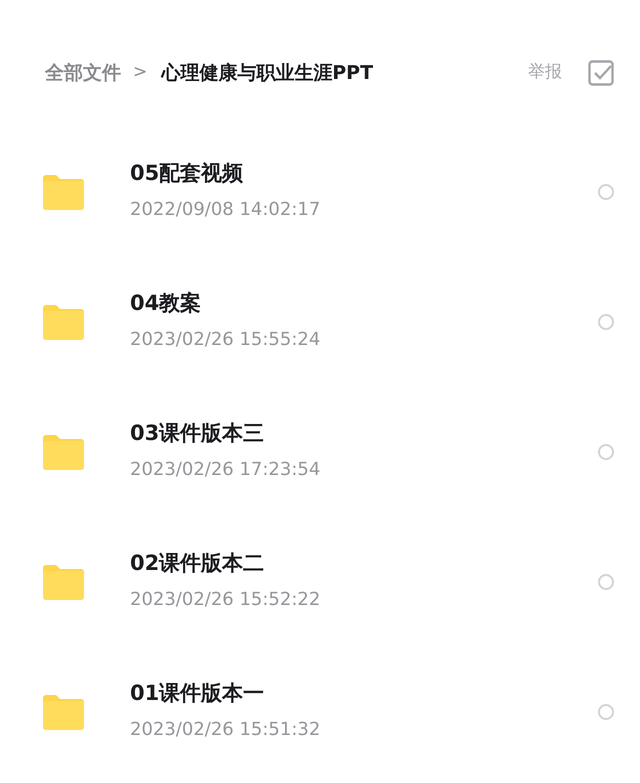  Describe the element at coordinates (83, 73) in the screenshot. I see `breadcrumb-link: 全部文件` at that location.